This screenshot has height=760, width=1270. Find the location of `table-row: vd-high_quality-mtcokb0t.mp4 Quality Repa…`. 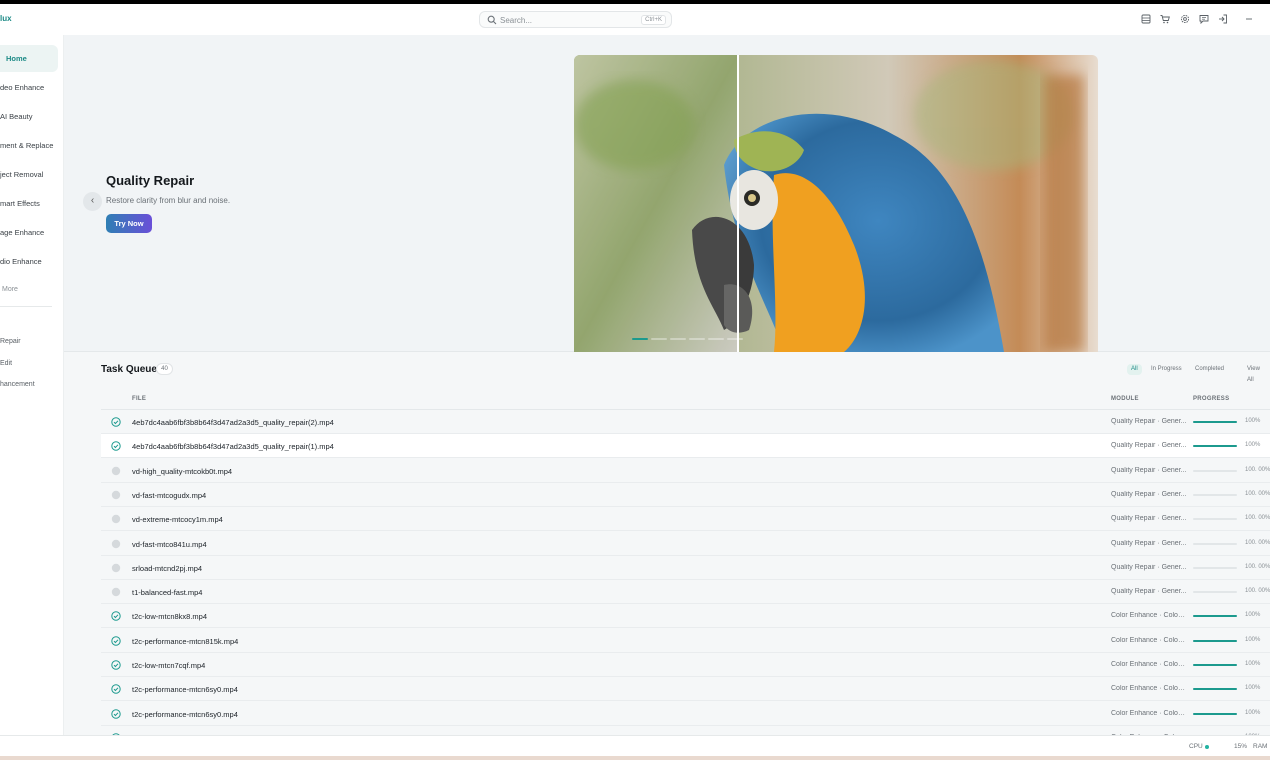

table-row: vd-high_quality-mtcokb0t.mp4 Quality Repa… is located at coordinates (685, 471).